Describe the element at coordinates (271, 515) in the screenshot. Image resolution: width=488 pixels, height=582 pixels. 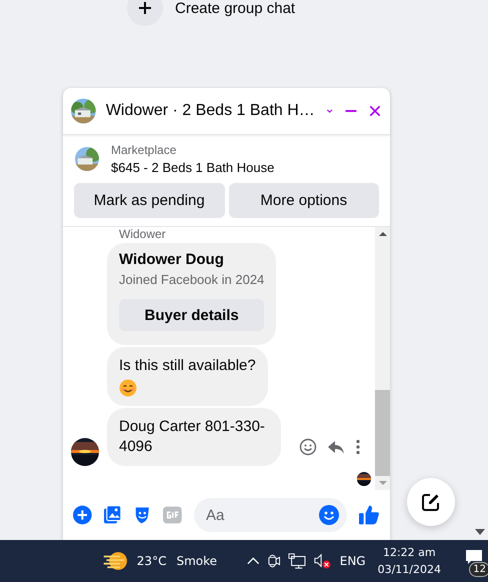
I see `message-input: Aa` at that location.